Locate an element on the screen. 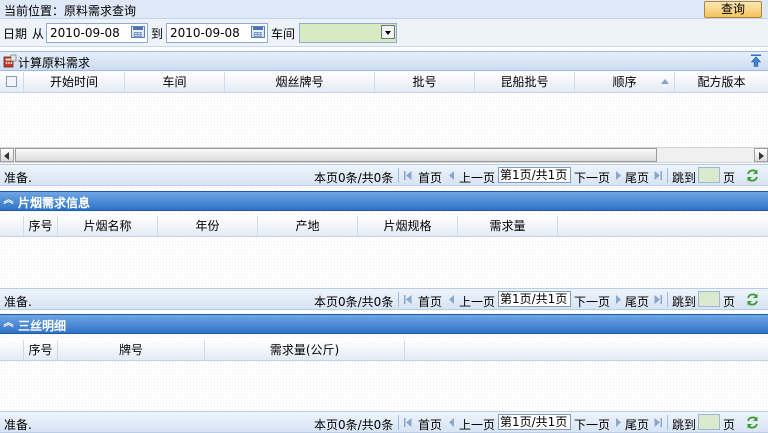 The height and width of the screenshot is (433, 768). column-header: 昆船批号 is located at coordinates (525, 82).